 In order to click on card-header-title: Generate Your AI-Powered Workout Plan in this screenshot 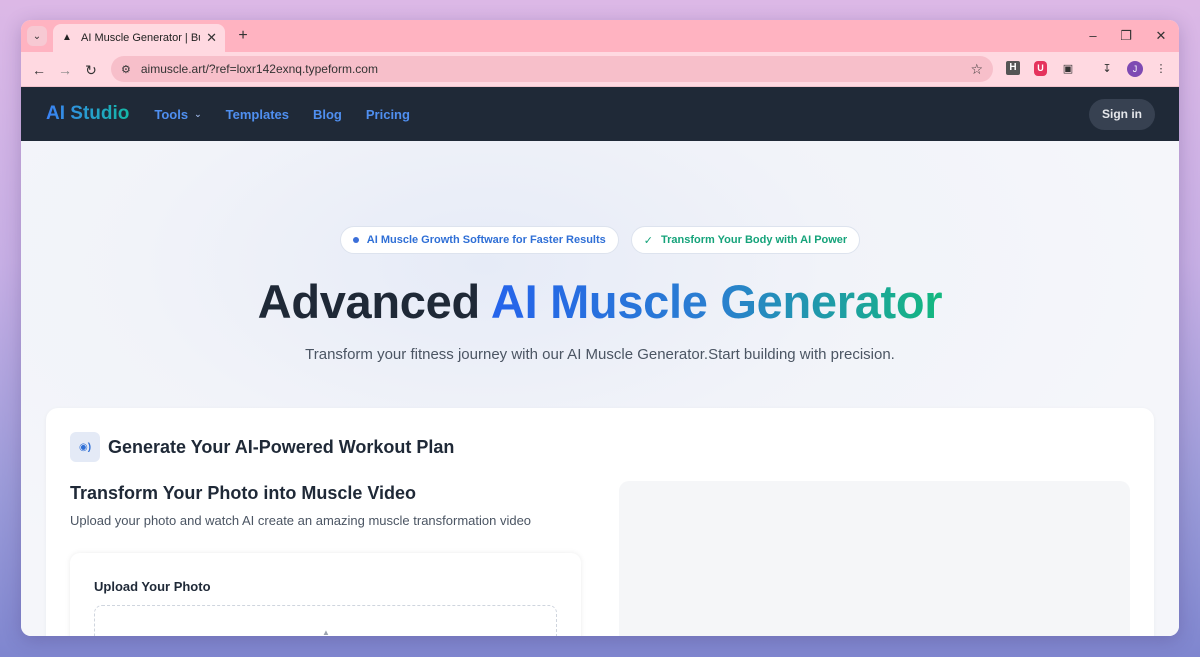, I will do `click(281, 446)`.